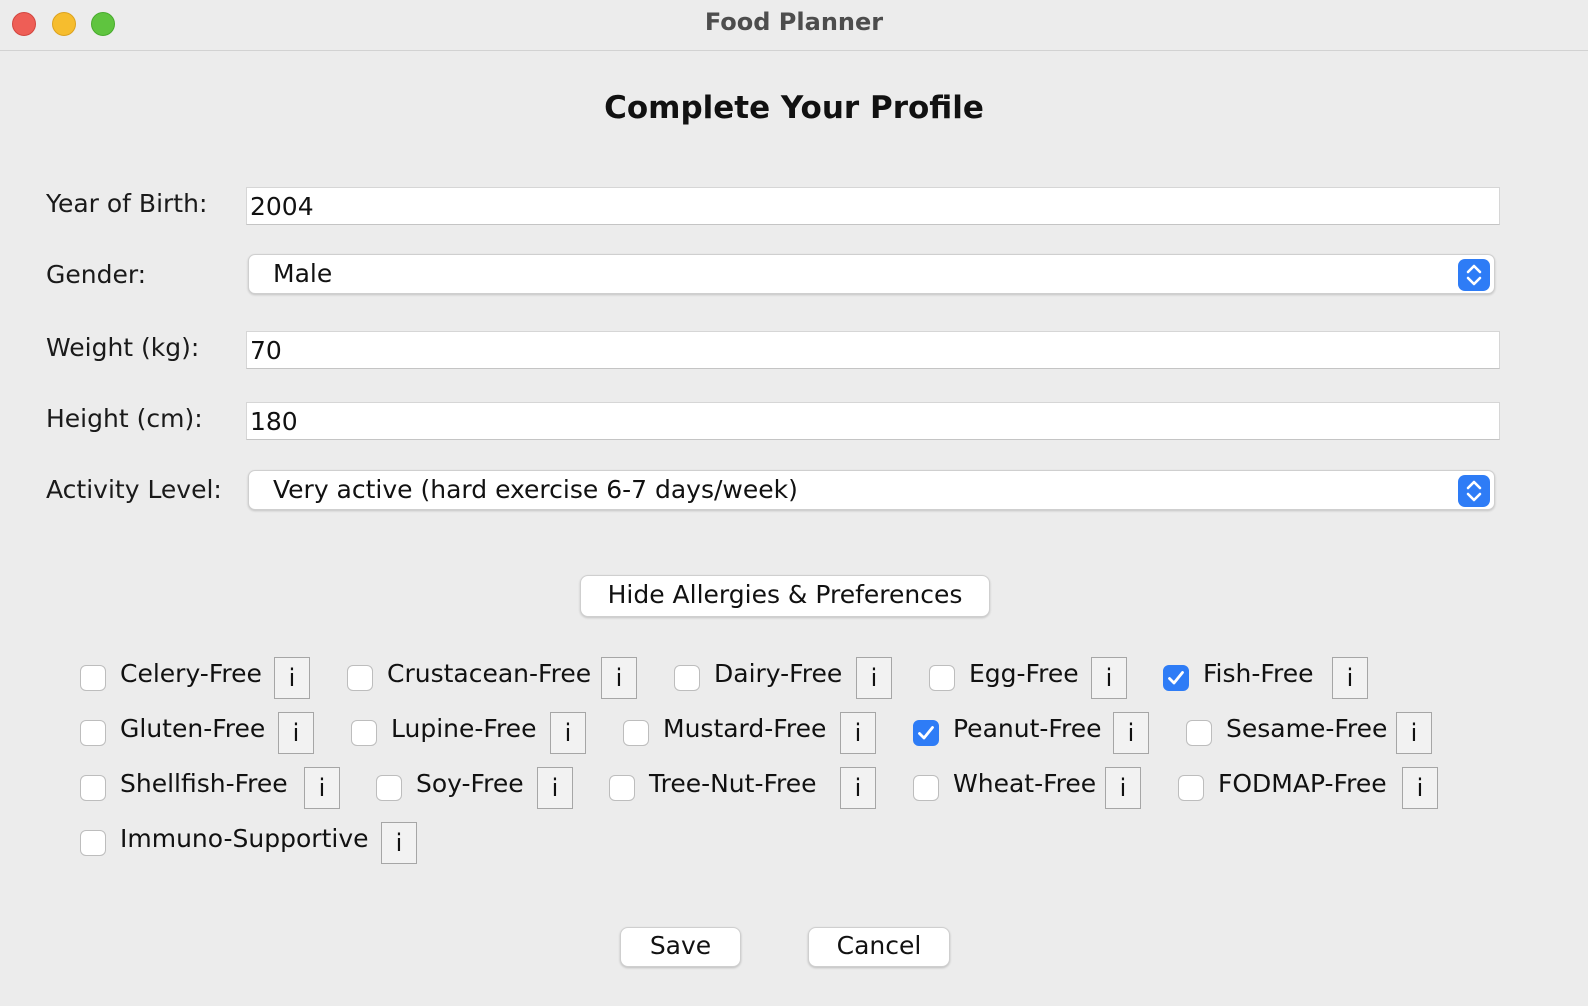 This screenshot has height=1006, width=1588. Describe the element at coordinates (191, 673) in the screenshot. I see `allergy-label: Celery-Free` at that location.